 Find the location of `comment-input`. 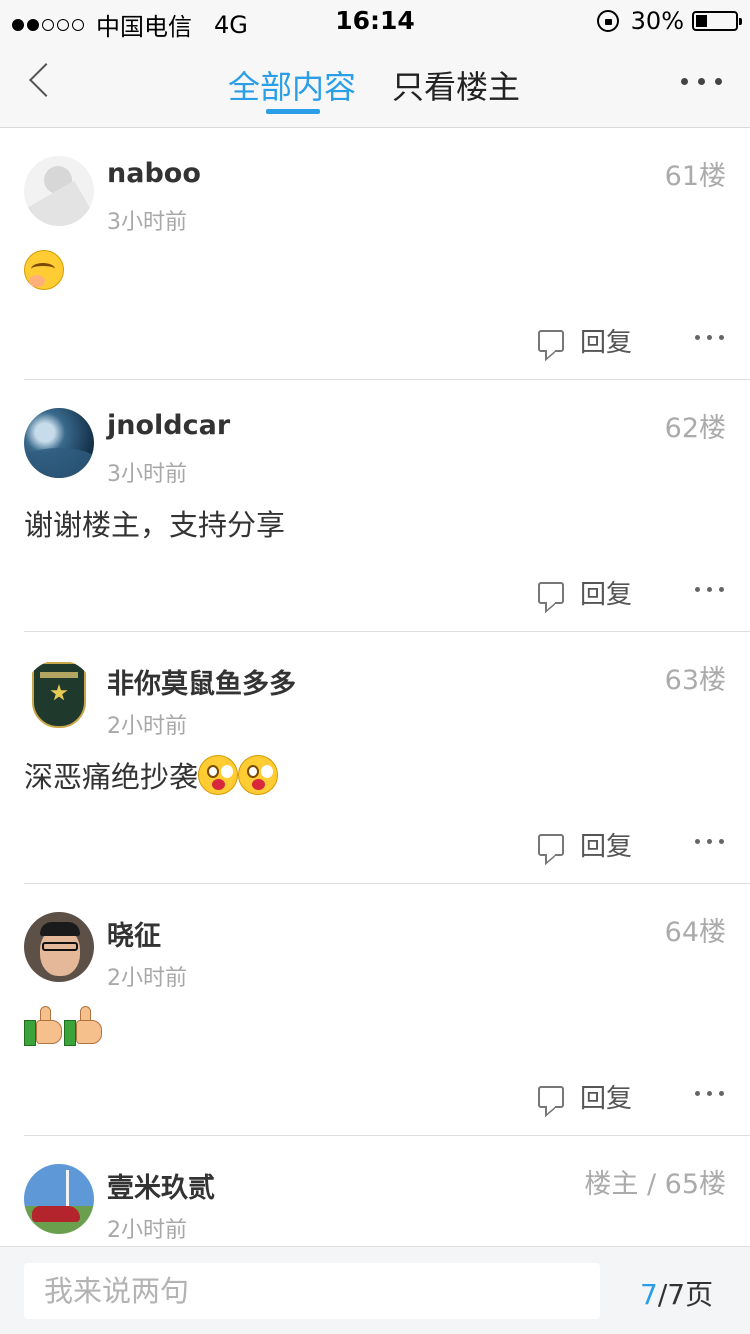

comment-input is located at coordinates (312, 1291).